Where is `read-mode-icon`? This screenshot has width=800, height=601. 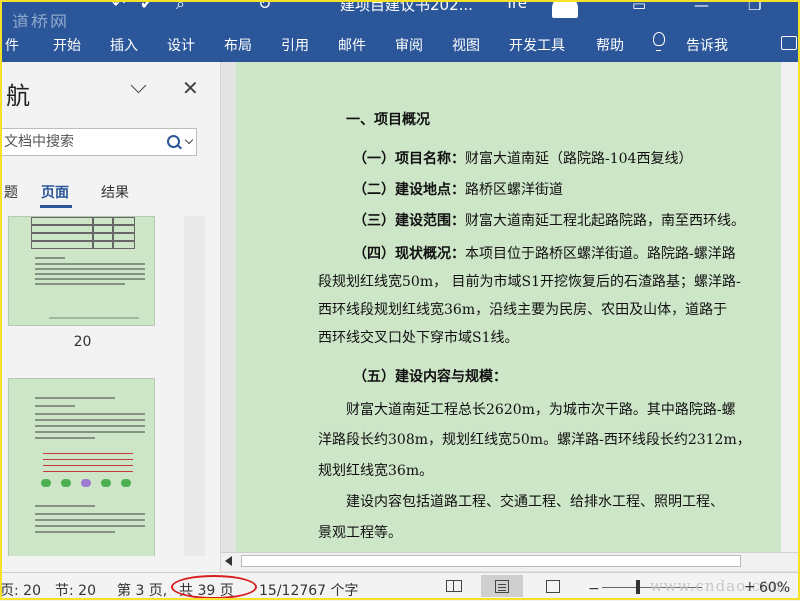
read-mode-icon is located at coordinates (454, 586).